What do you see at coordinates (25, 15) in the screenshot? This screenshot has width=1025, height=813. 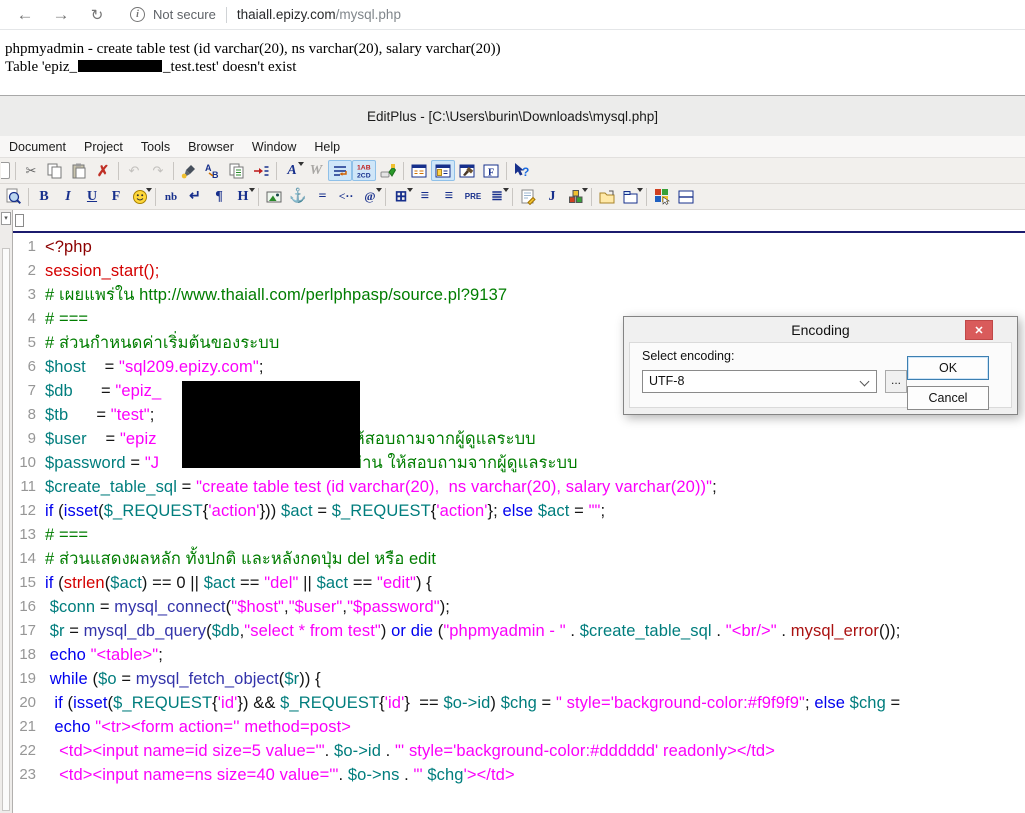 I see `back-icon: ←` at bounding box center [25, 15].